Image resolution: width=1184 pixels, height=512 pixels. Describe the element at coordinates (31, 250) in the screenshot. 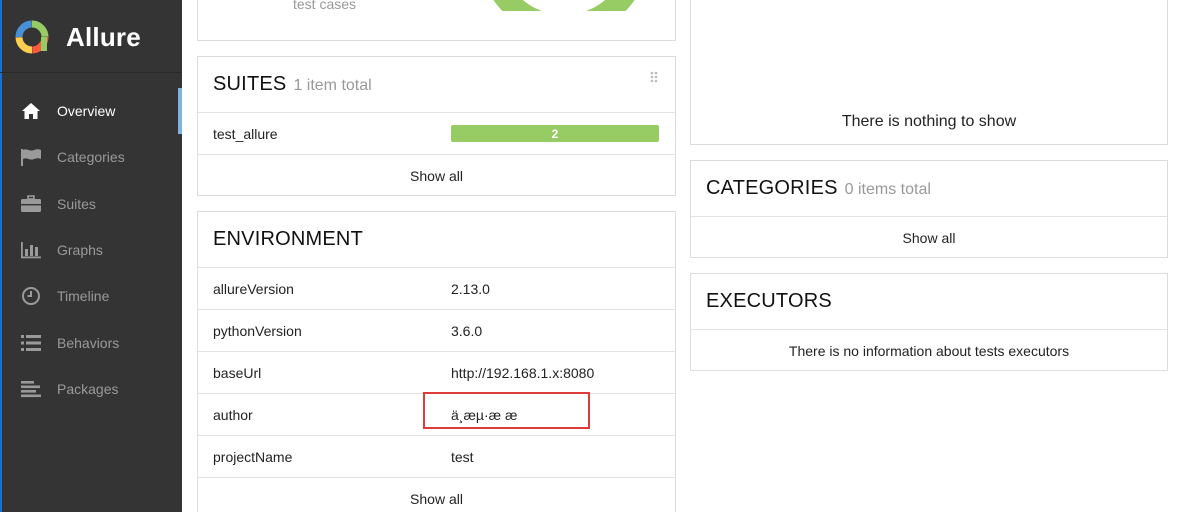

I see `bar-chart-icon` at that location.